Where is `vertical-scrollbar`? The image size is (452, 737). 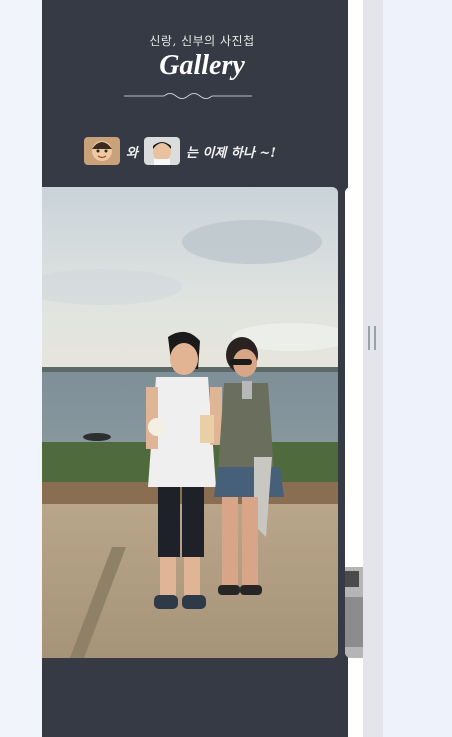
vertical-scrollbar is located at coordinates (373, 368).